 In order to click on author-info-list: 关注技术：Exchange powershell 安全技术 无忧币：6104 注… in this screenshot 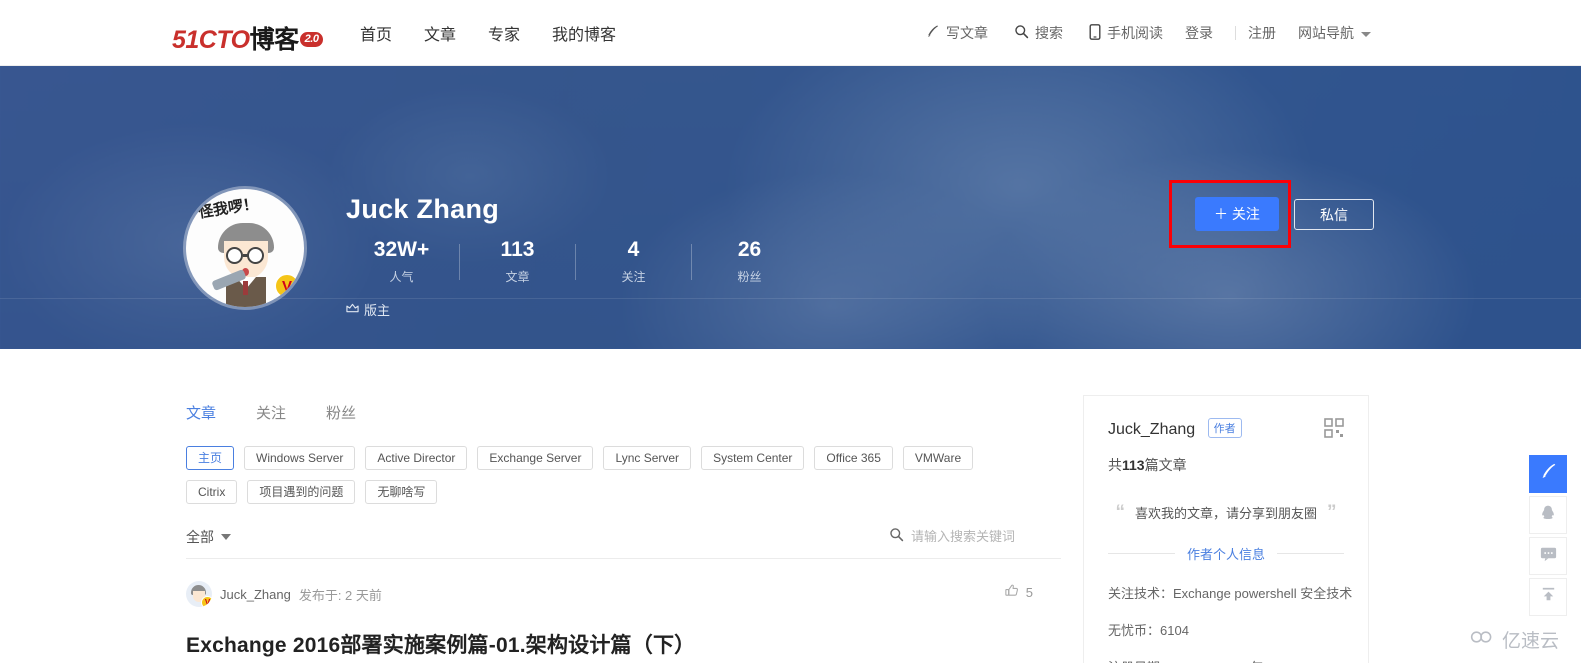, I will do `click(1230, 623)`.